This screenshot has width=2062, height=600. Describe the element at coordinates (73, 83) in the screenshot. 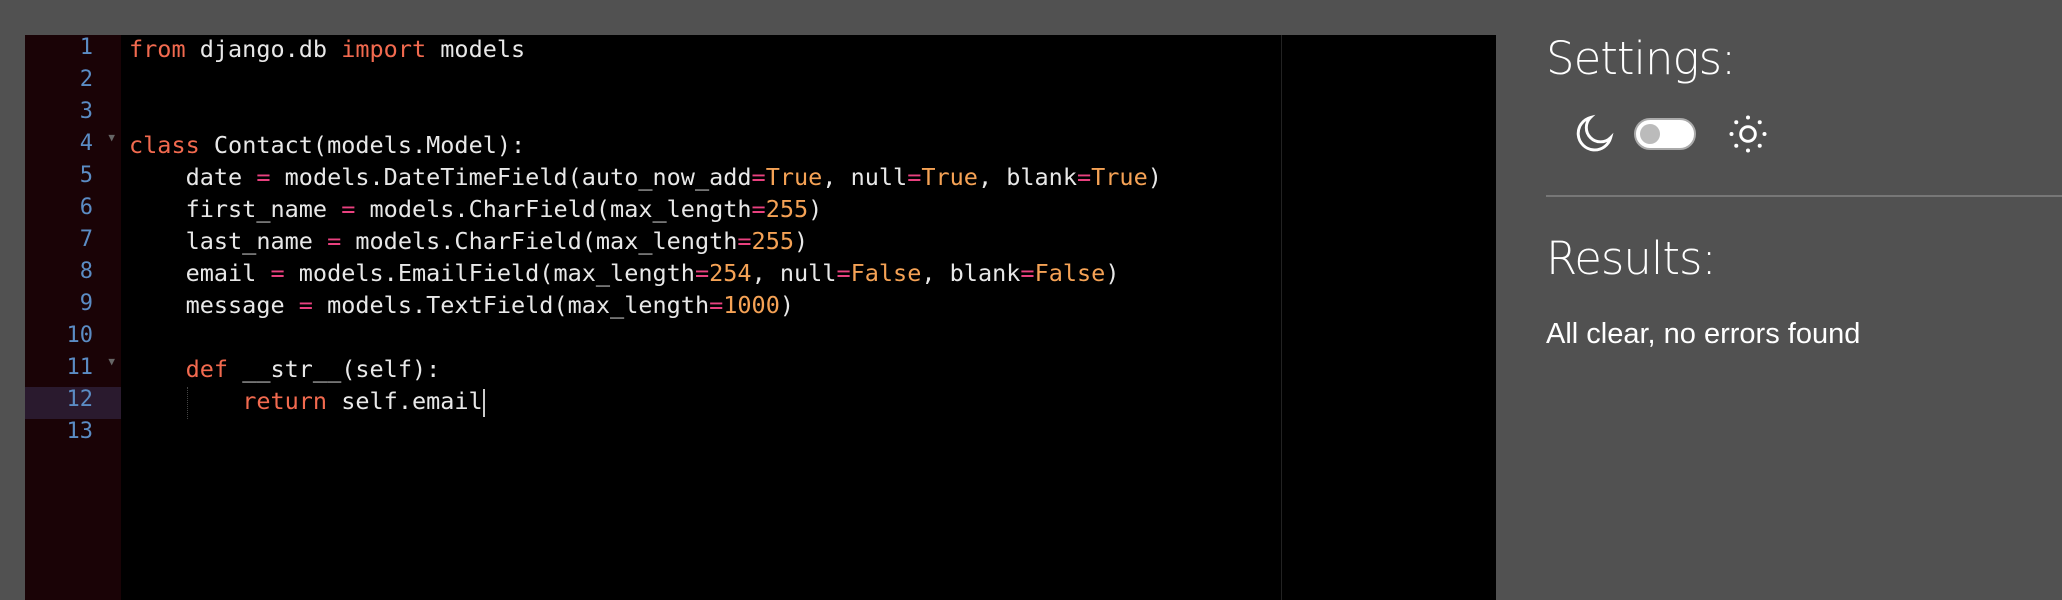

I see `line-number: 2` at that location.